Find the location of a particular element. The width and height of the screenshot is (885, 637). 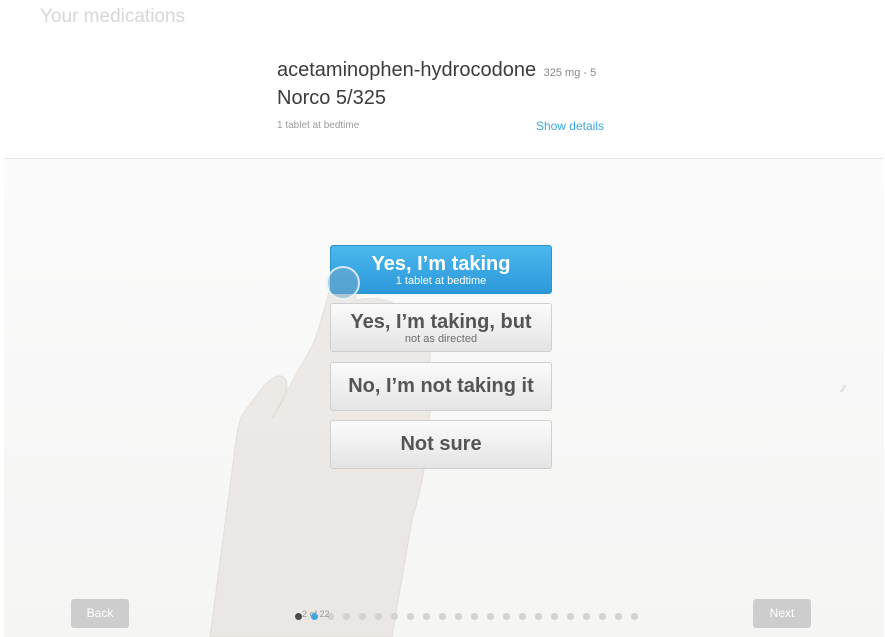

medication-name: acetaminophen-hydrocodone is located at coordinates (407, 70).